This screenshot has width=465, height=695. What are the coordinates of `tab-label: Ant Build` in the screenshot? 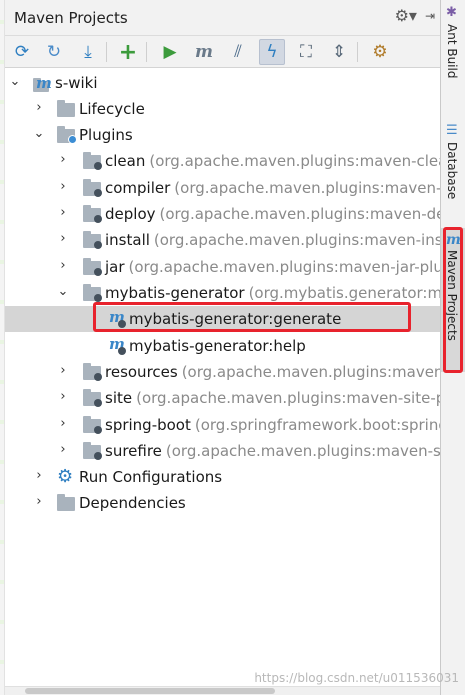 It's located at (452, 51).